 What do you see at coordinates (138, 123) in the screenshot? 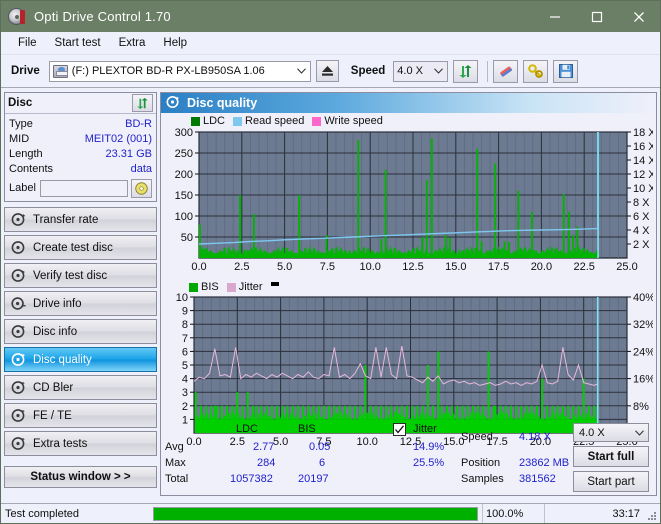
I see `disc-type-value: BD-R` at bounding box center [138, 123].